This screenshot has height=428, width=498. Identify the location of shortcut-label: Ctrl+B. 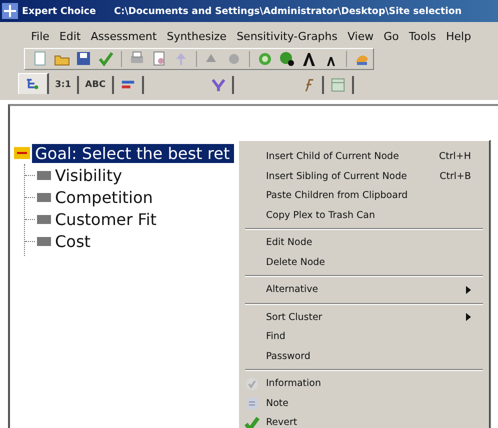
(455, 176).